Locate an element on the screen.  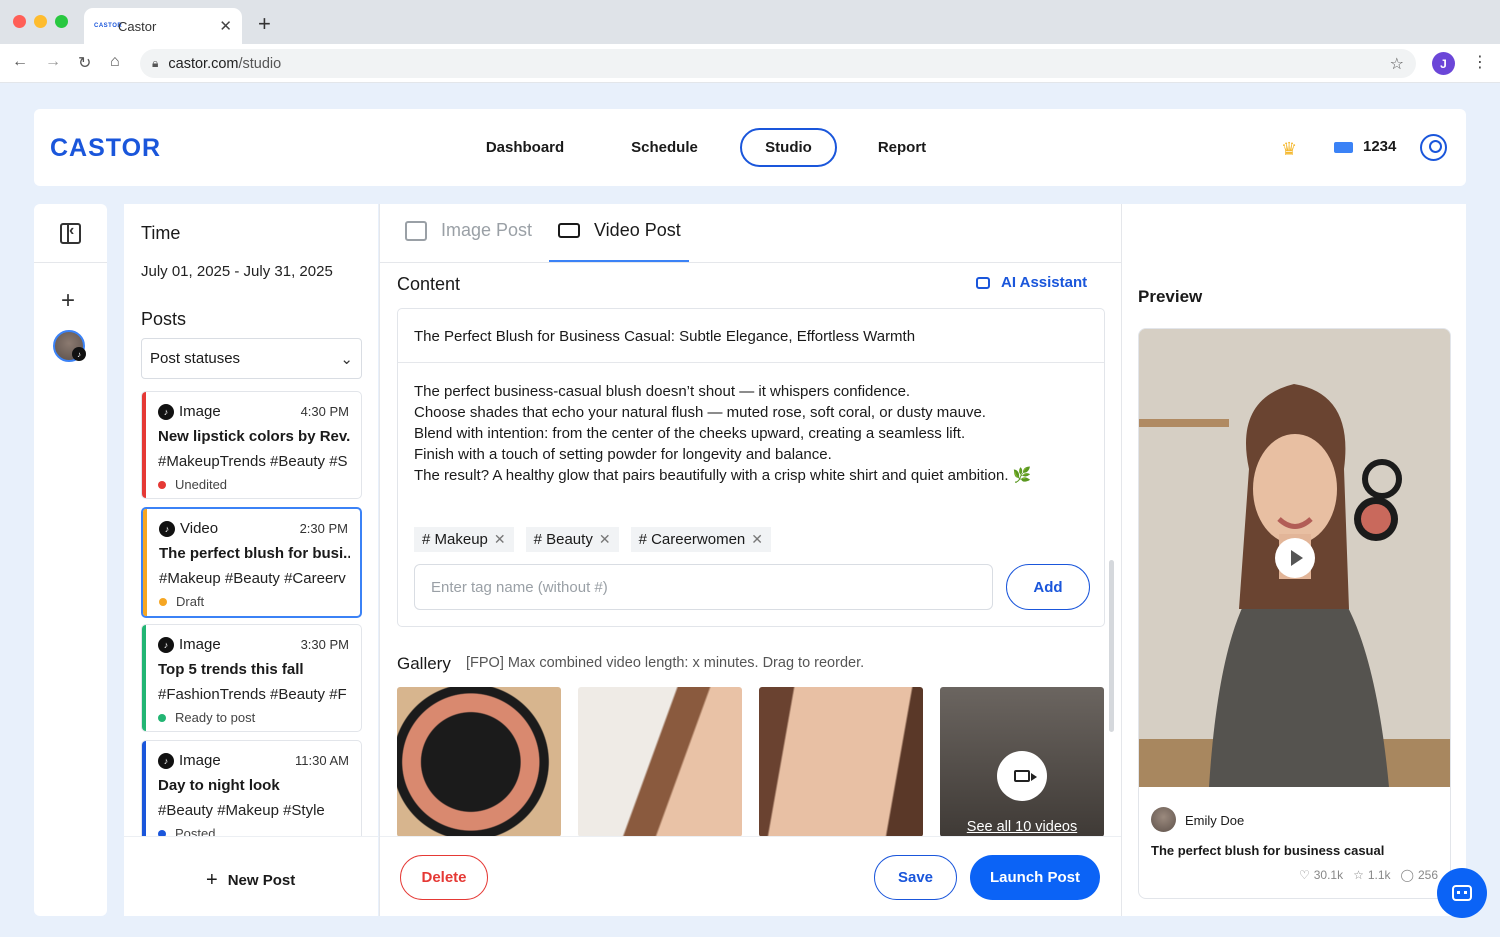
see-all-videos-link: See all 10 videos is located at coordinates (1022, 827).